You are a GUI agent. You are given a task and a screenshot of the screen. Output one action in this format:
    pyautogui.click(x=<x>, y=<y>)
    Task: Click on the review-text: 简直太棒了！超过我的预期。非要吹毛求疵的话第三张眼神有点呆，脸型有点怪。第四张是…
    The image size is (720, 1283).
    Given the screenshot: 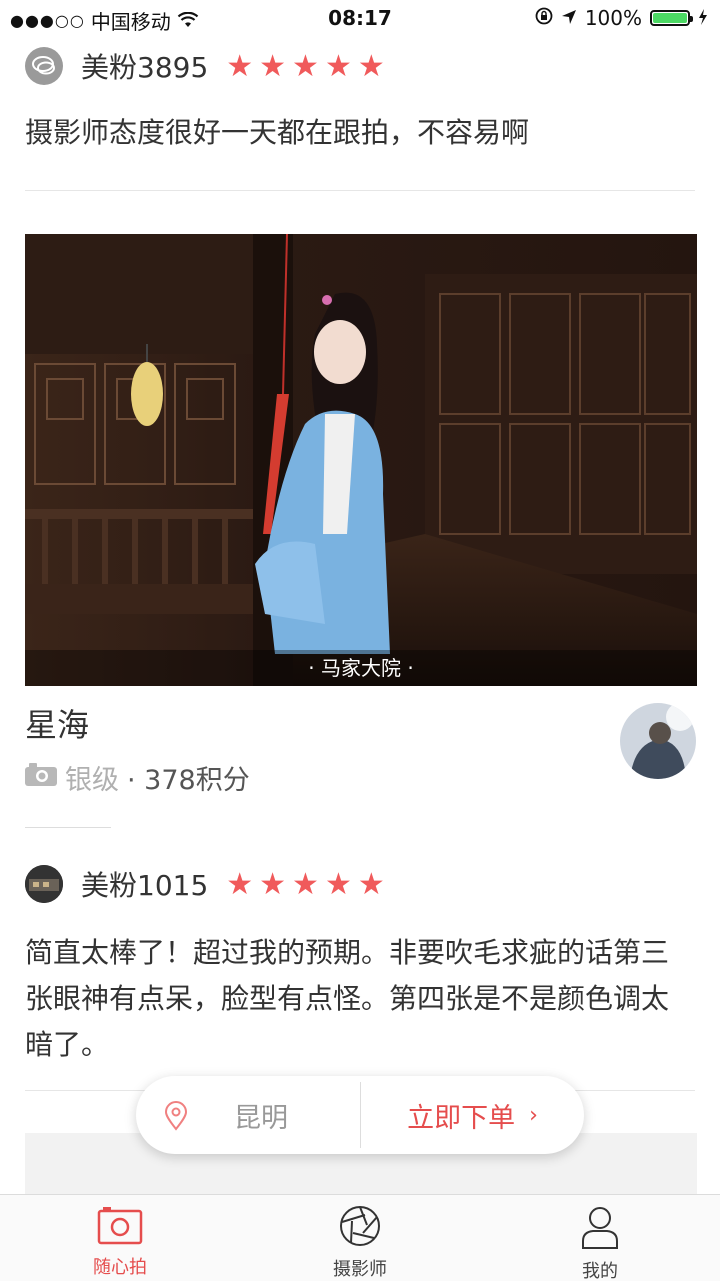 What is the action you would take?
    pyautogui.click(x=347, y=998)
    